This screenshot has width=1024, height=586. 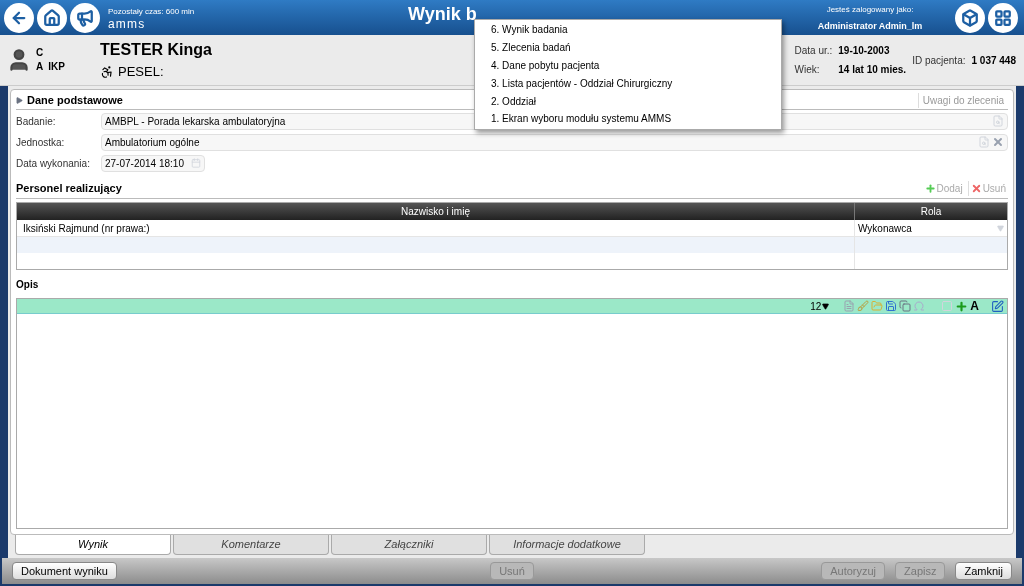 What do you see at coordinates (807, 70) in the screenshot?
I see `age-label: Wiek:` at bounding box center [807, 70].